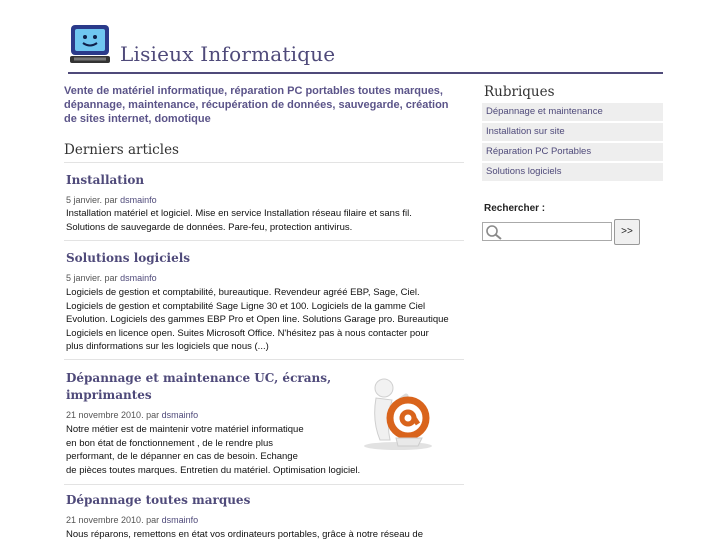  I want to click on sidebar-item-installation-sur-site: Installation sur site, so click(572, 132).